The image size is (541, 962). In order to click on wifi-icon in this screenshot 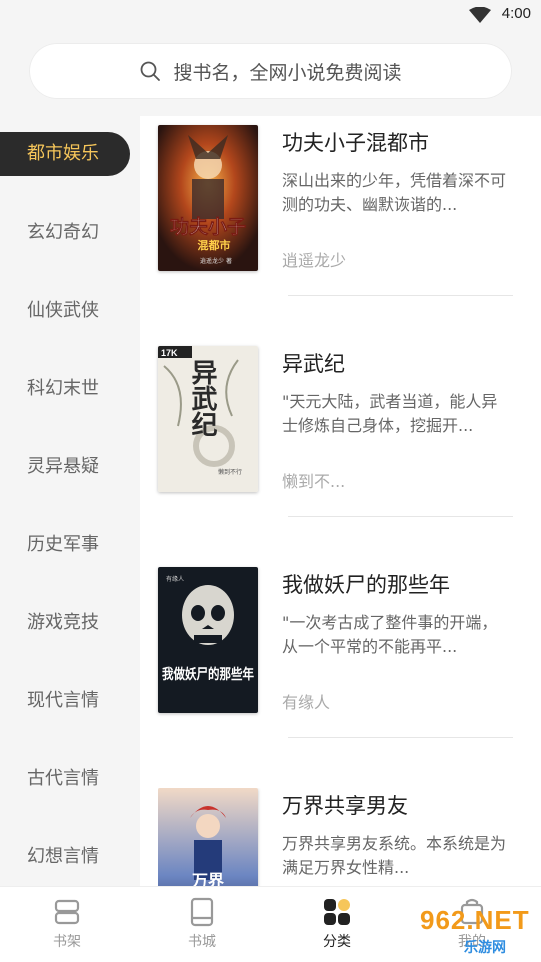, I will do `click(480, 15)`.